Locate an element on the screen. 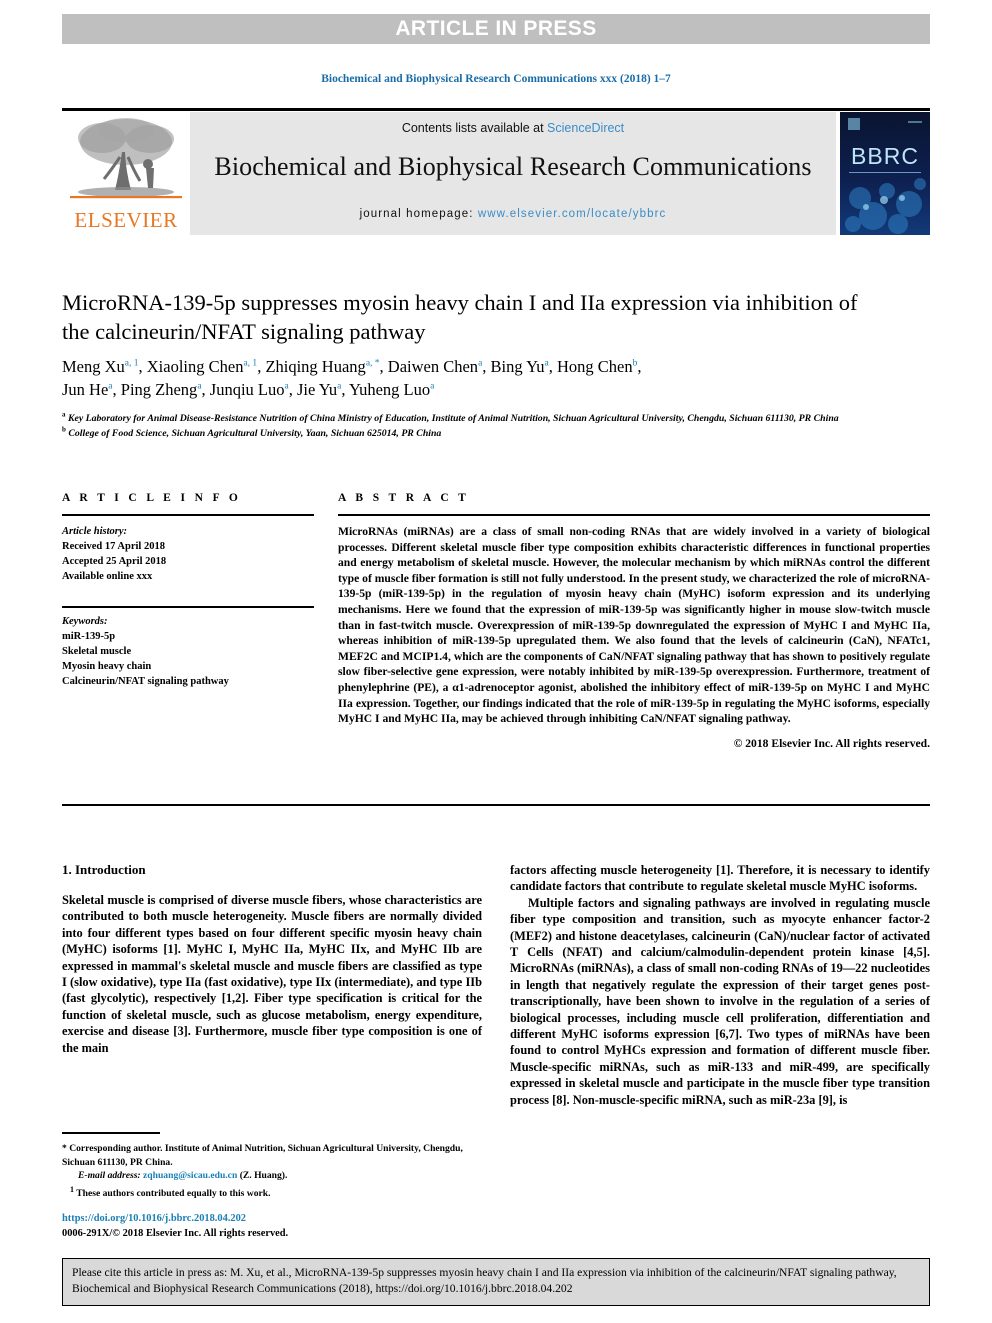 The height and width of the screenshot is (1323, 992). email-owner: (Z. Huang). is located at coordinates (263, 1176).